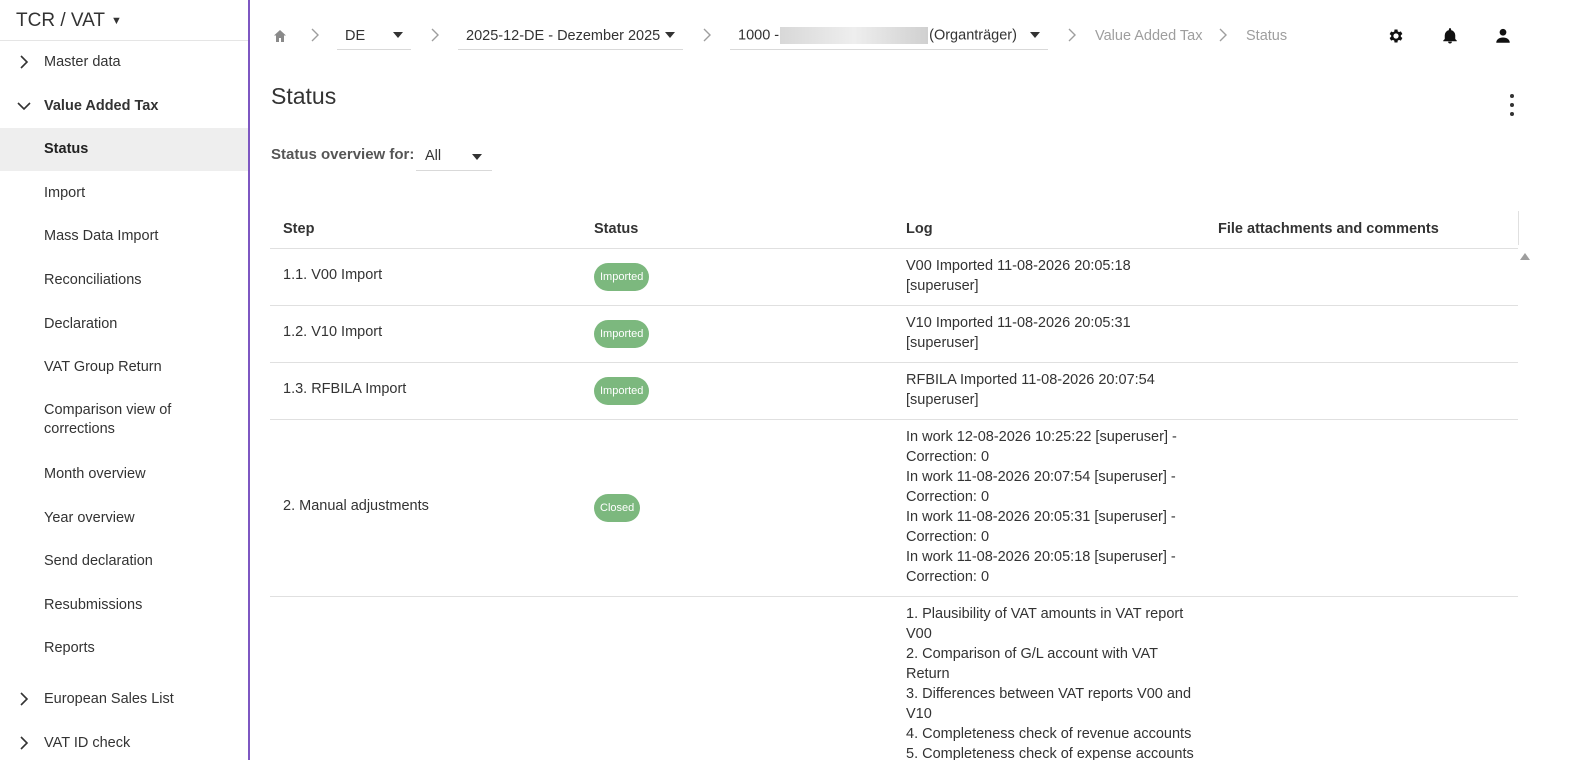 This screenshot has height=760, width=1570. I want to click on log-line: RFBILA Imported 11-08-2026 20:07:54, so click(1030, 380).